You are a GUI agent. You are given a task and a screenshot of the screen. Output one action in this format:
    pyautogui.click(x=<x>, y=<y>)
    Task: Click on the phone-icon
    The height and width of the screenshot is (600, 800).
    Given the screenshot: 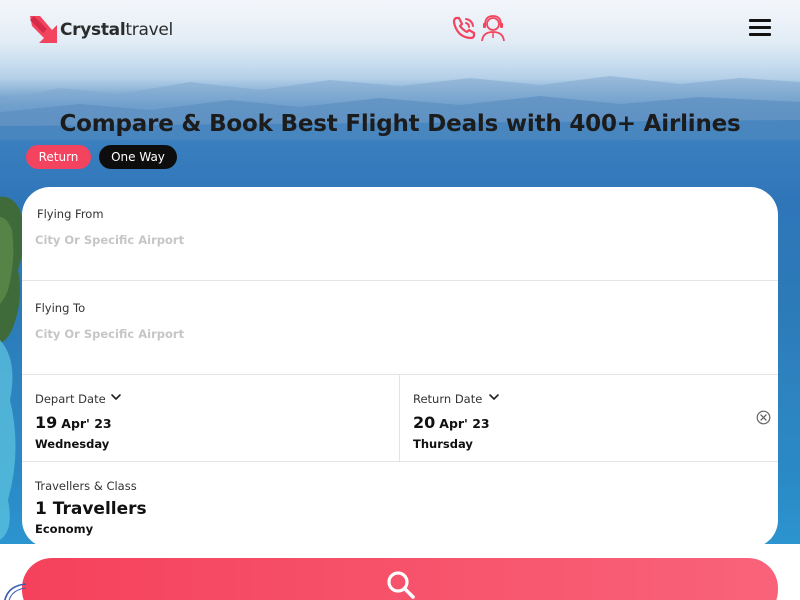 What is the action you would take?
    pyautogui.click(x=464, y=28)
    